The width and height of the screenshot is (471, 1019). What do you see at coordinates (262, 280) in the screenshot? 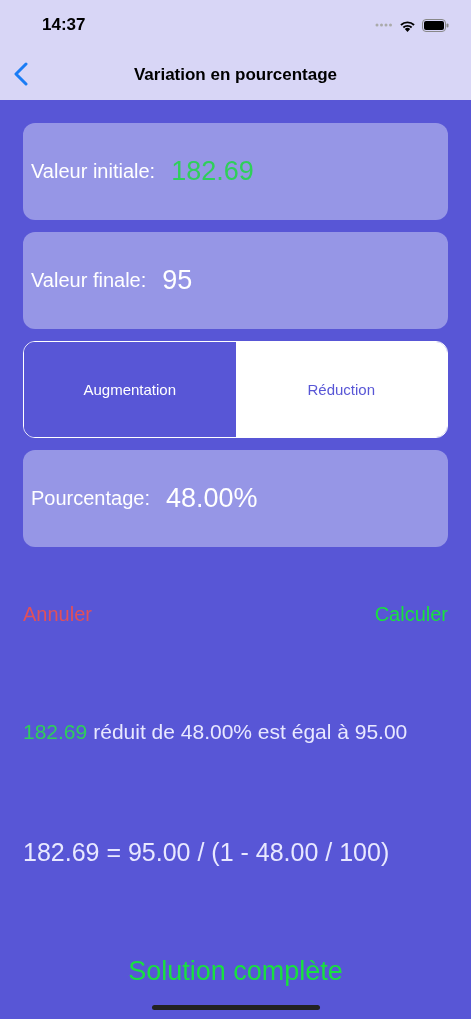
I see `input-field: 95` at bounding box center [262, 280].